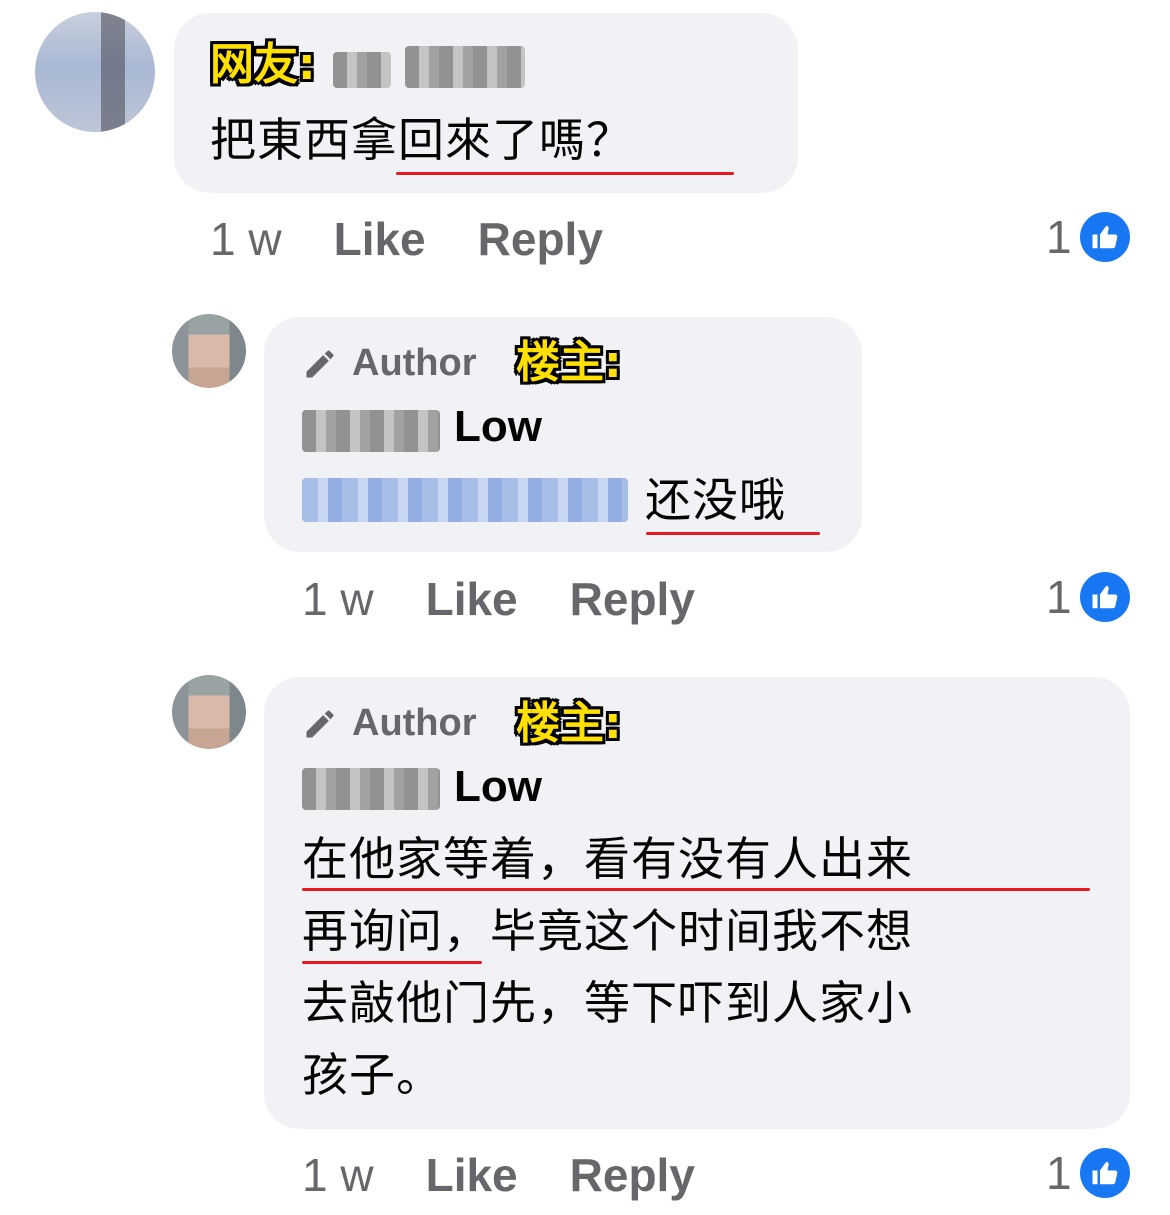  I want to click on comment-text-line: 再询问，毕竟这个时间我不想, so click(607, 931).